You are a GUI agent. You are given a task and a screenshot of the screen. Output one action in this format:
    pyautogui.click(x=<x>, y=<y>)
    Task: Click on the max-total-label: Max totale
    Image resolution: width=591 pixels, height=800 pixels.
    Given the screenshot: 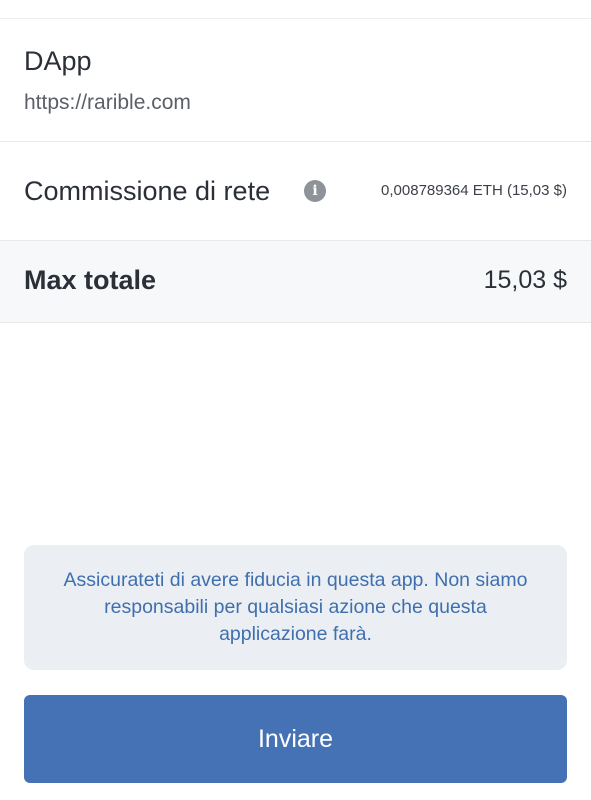 What is the action you would take?
    pyautogui.click(x=90, y=280)
    